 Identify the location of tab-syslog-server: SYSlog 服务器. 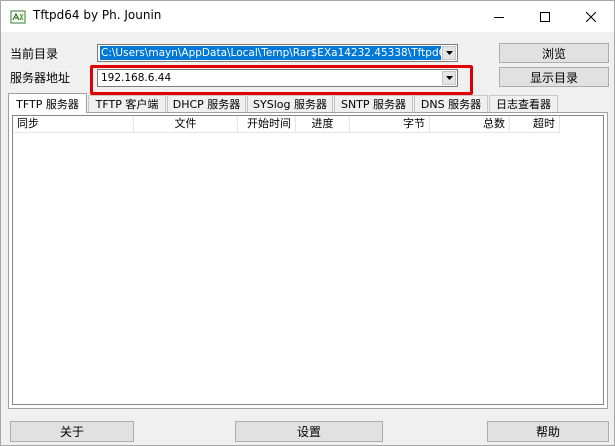
(290, 103).